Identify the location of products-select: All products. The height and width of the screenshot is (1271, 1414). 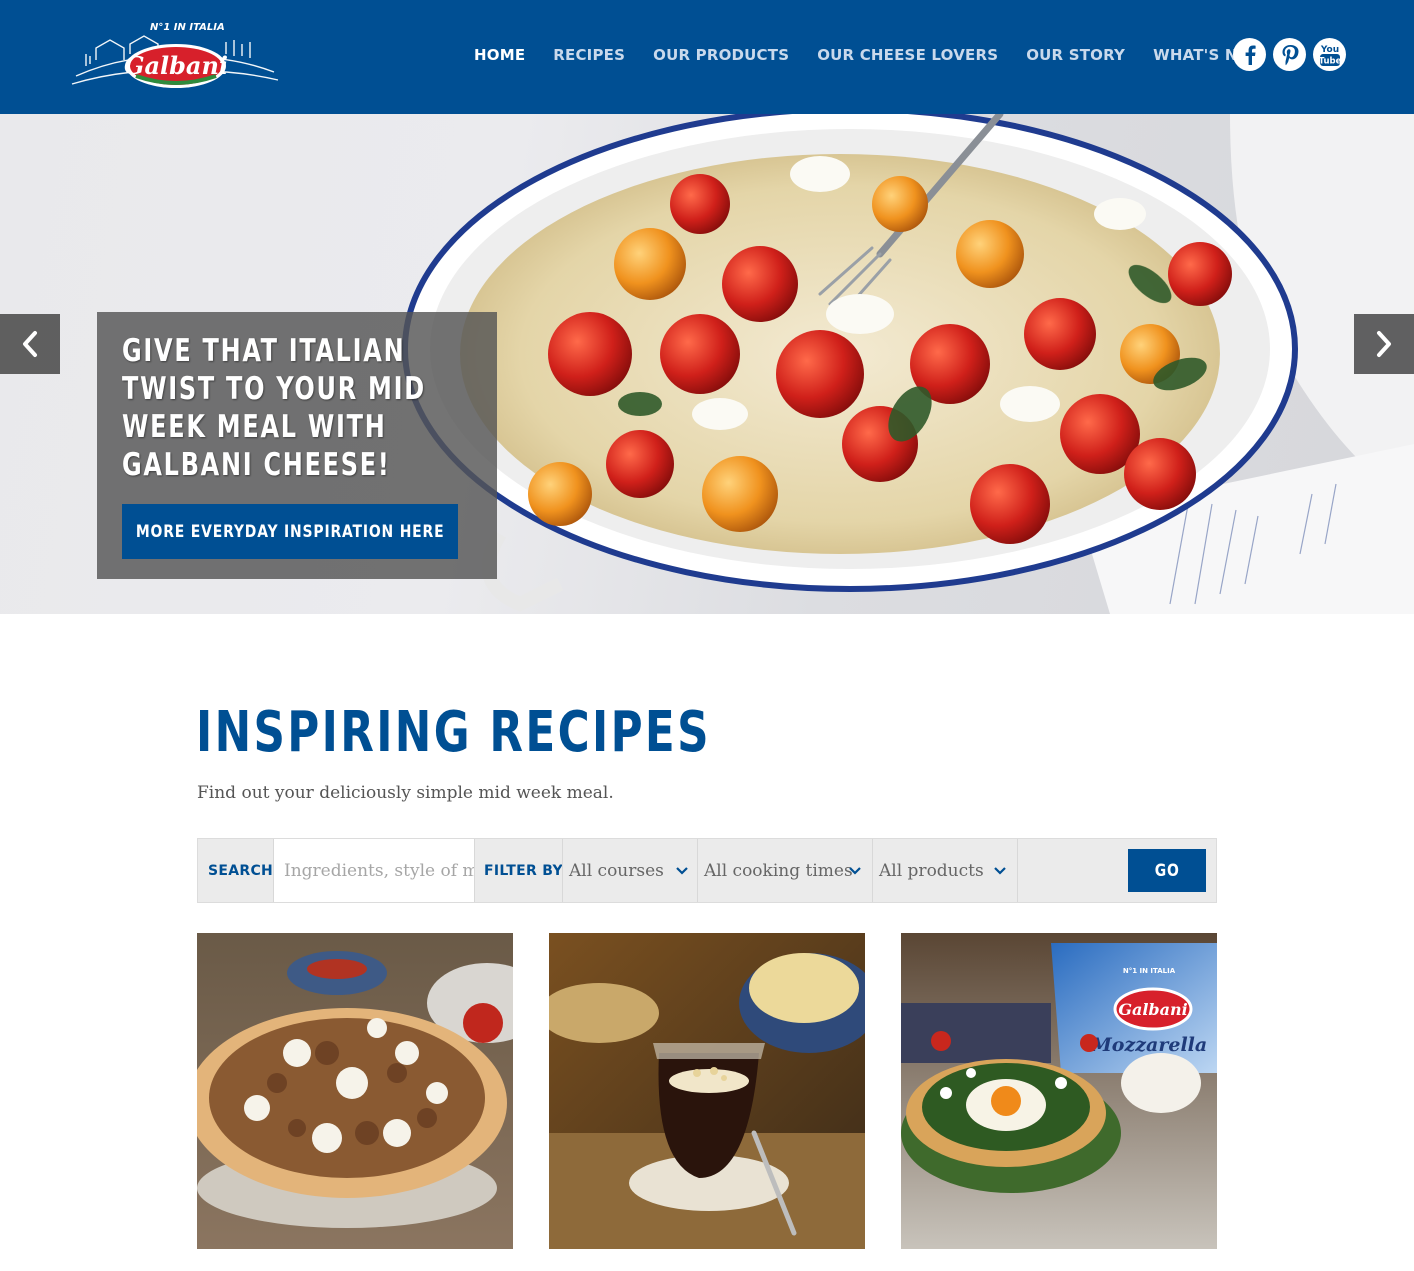
(945, 870).